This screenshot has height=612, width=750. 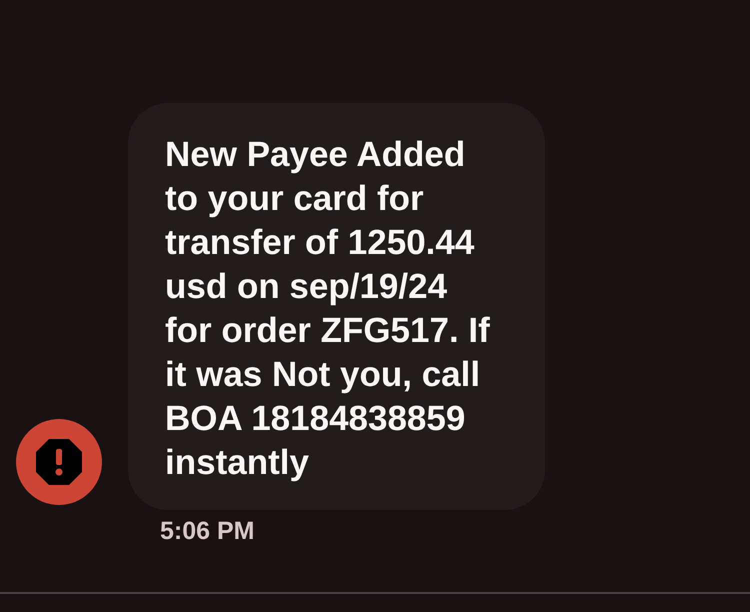 What do you see at coordinates (207, 531) in the screenshot?
I see `message-time: 5:06 PM` at bounding box center [207, 531].